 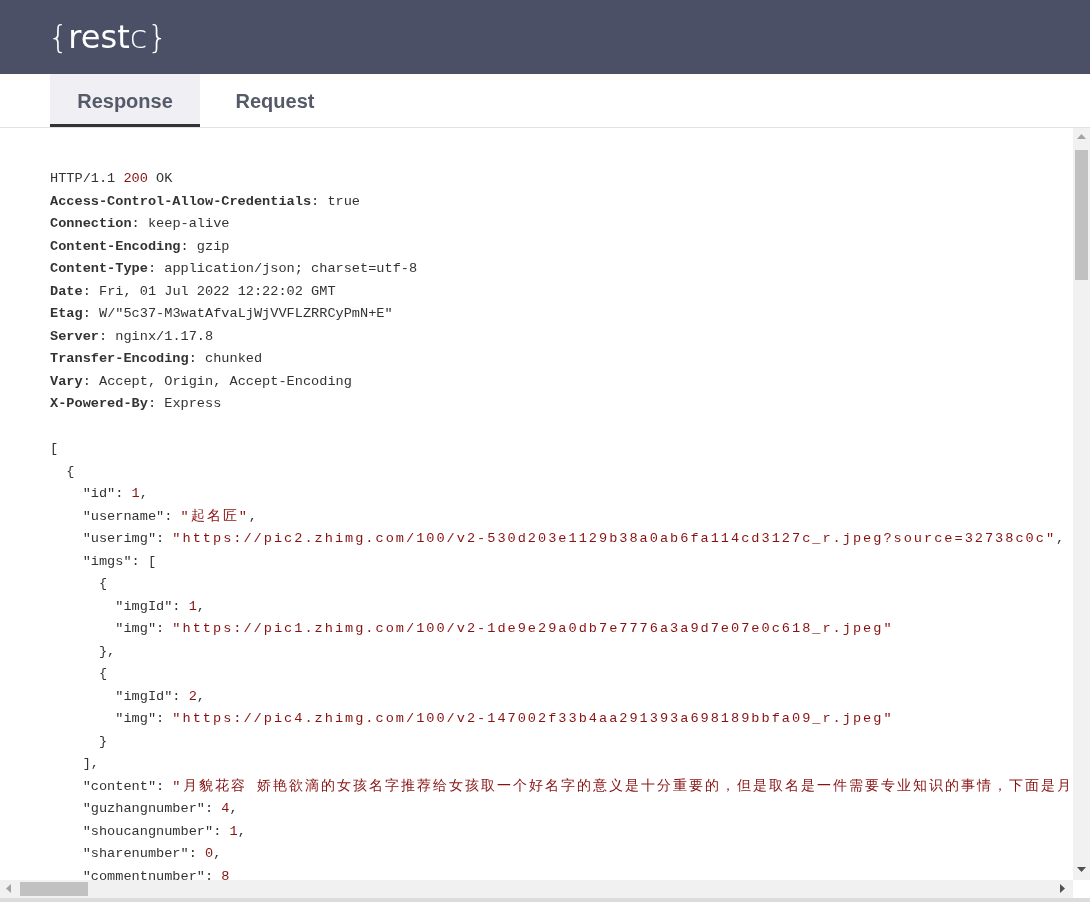 I want to click on protocol-text: HTTP/1.1, so click(x=83, y=179).